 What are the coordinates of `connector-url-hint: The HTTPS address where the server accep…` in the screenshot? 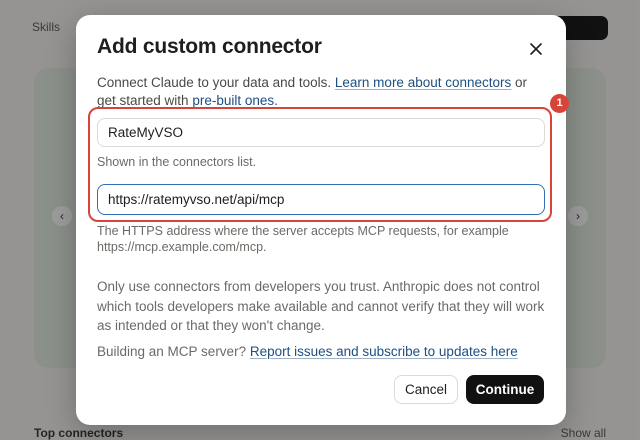 It's located at (303, 239).